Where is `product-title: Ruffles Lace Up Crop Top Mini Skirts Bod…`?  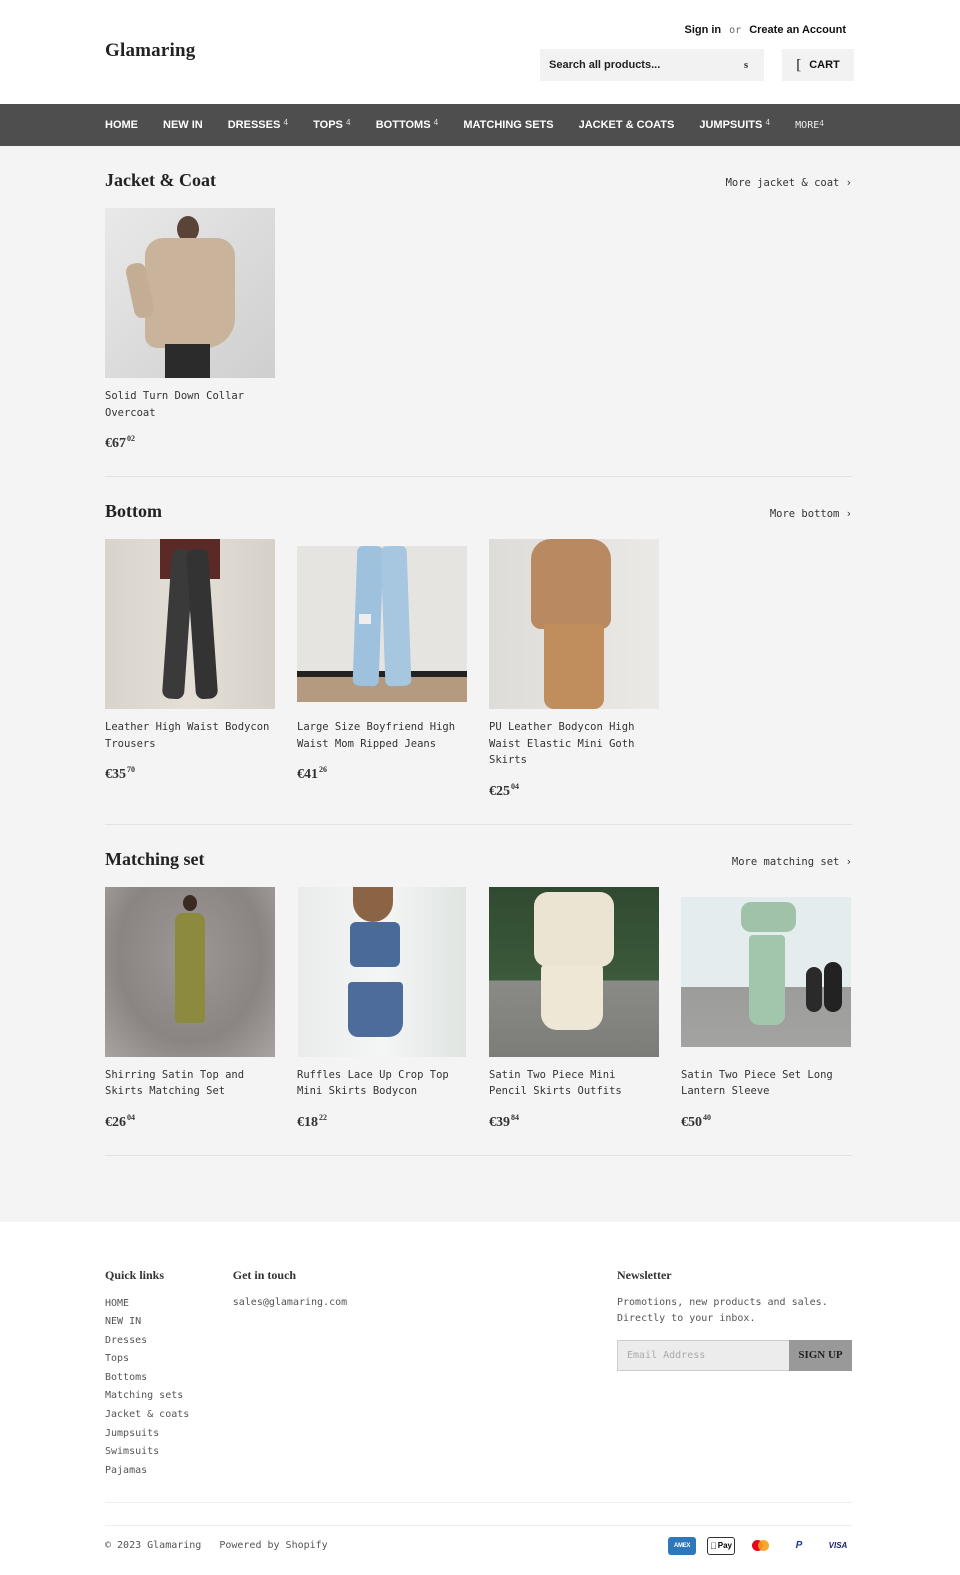
product-title: Ruffles Lace Up Crop Top Mini Skirts Bod… is located at coordinates (382, 1083).